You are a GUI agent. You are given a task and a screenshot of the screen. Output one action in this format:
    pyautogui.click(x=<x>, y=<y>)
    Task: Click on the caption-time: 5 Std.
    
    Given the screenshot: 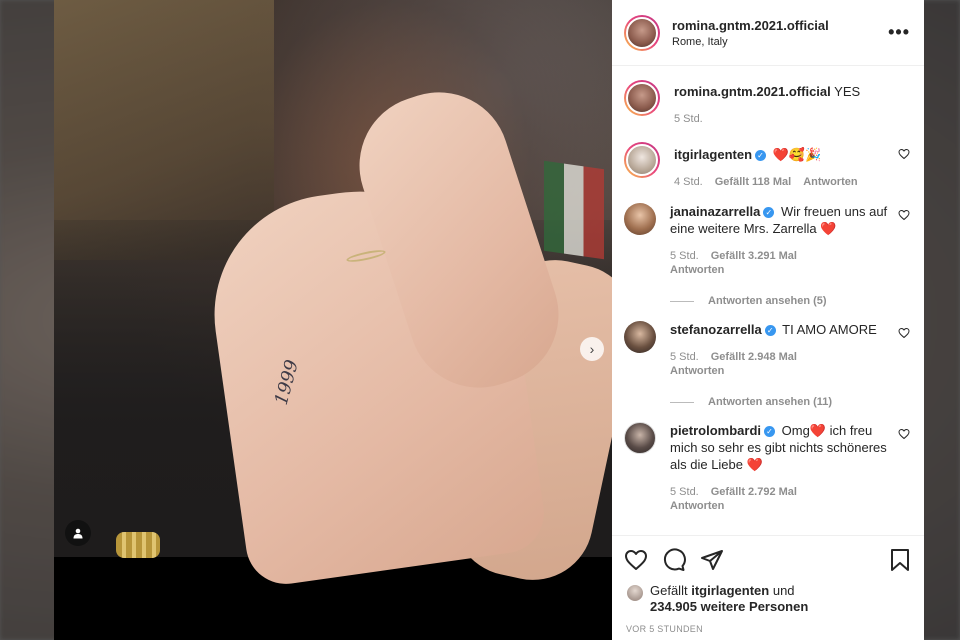 What is the action you would take?
    pyautogui.click(x=688, y=119)
    